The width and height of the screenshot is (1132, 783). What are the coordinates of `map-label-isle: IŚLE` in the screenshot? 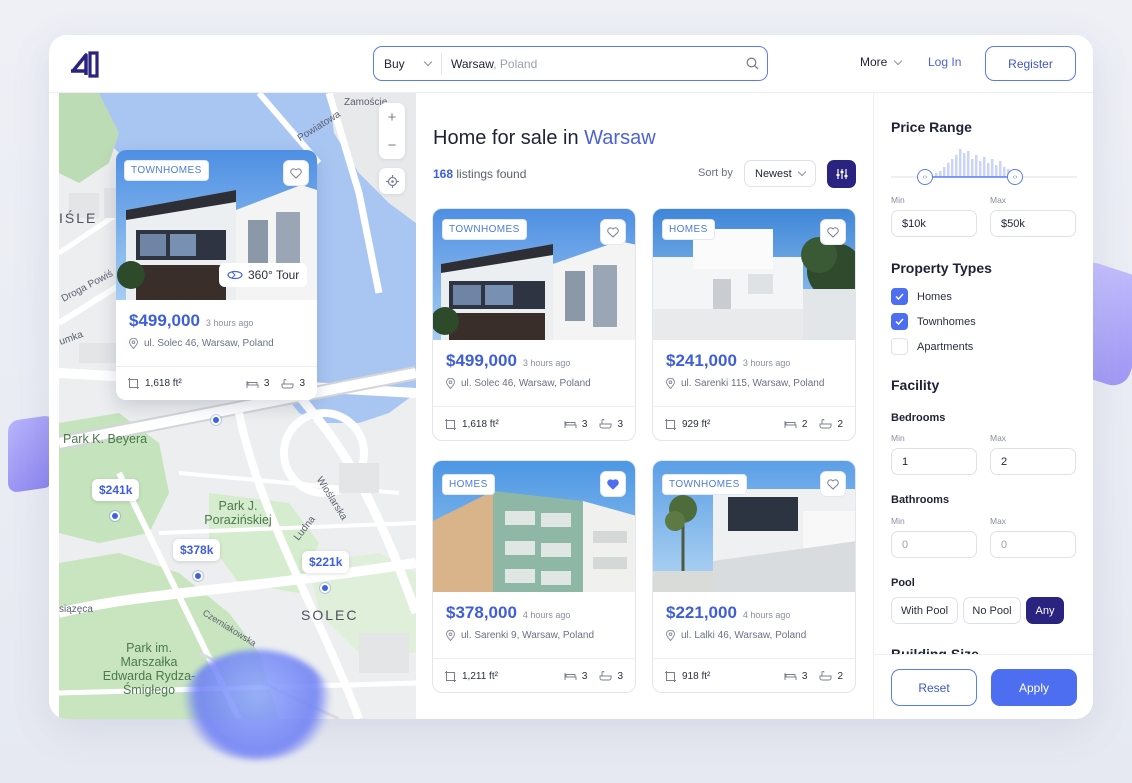 It's located at (78, 218).